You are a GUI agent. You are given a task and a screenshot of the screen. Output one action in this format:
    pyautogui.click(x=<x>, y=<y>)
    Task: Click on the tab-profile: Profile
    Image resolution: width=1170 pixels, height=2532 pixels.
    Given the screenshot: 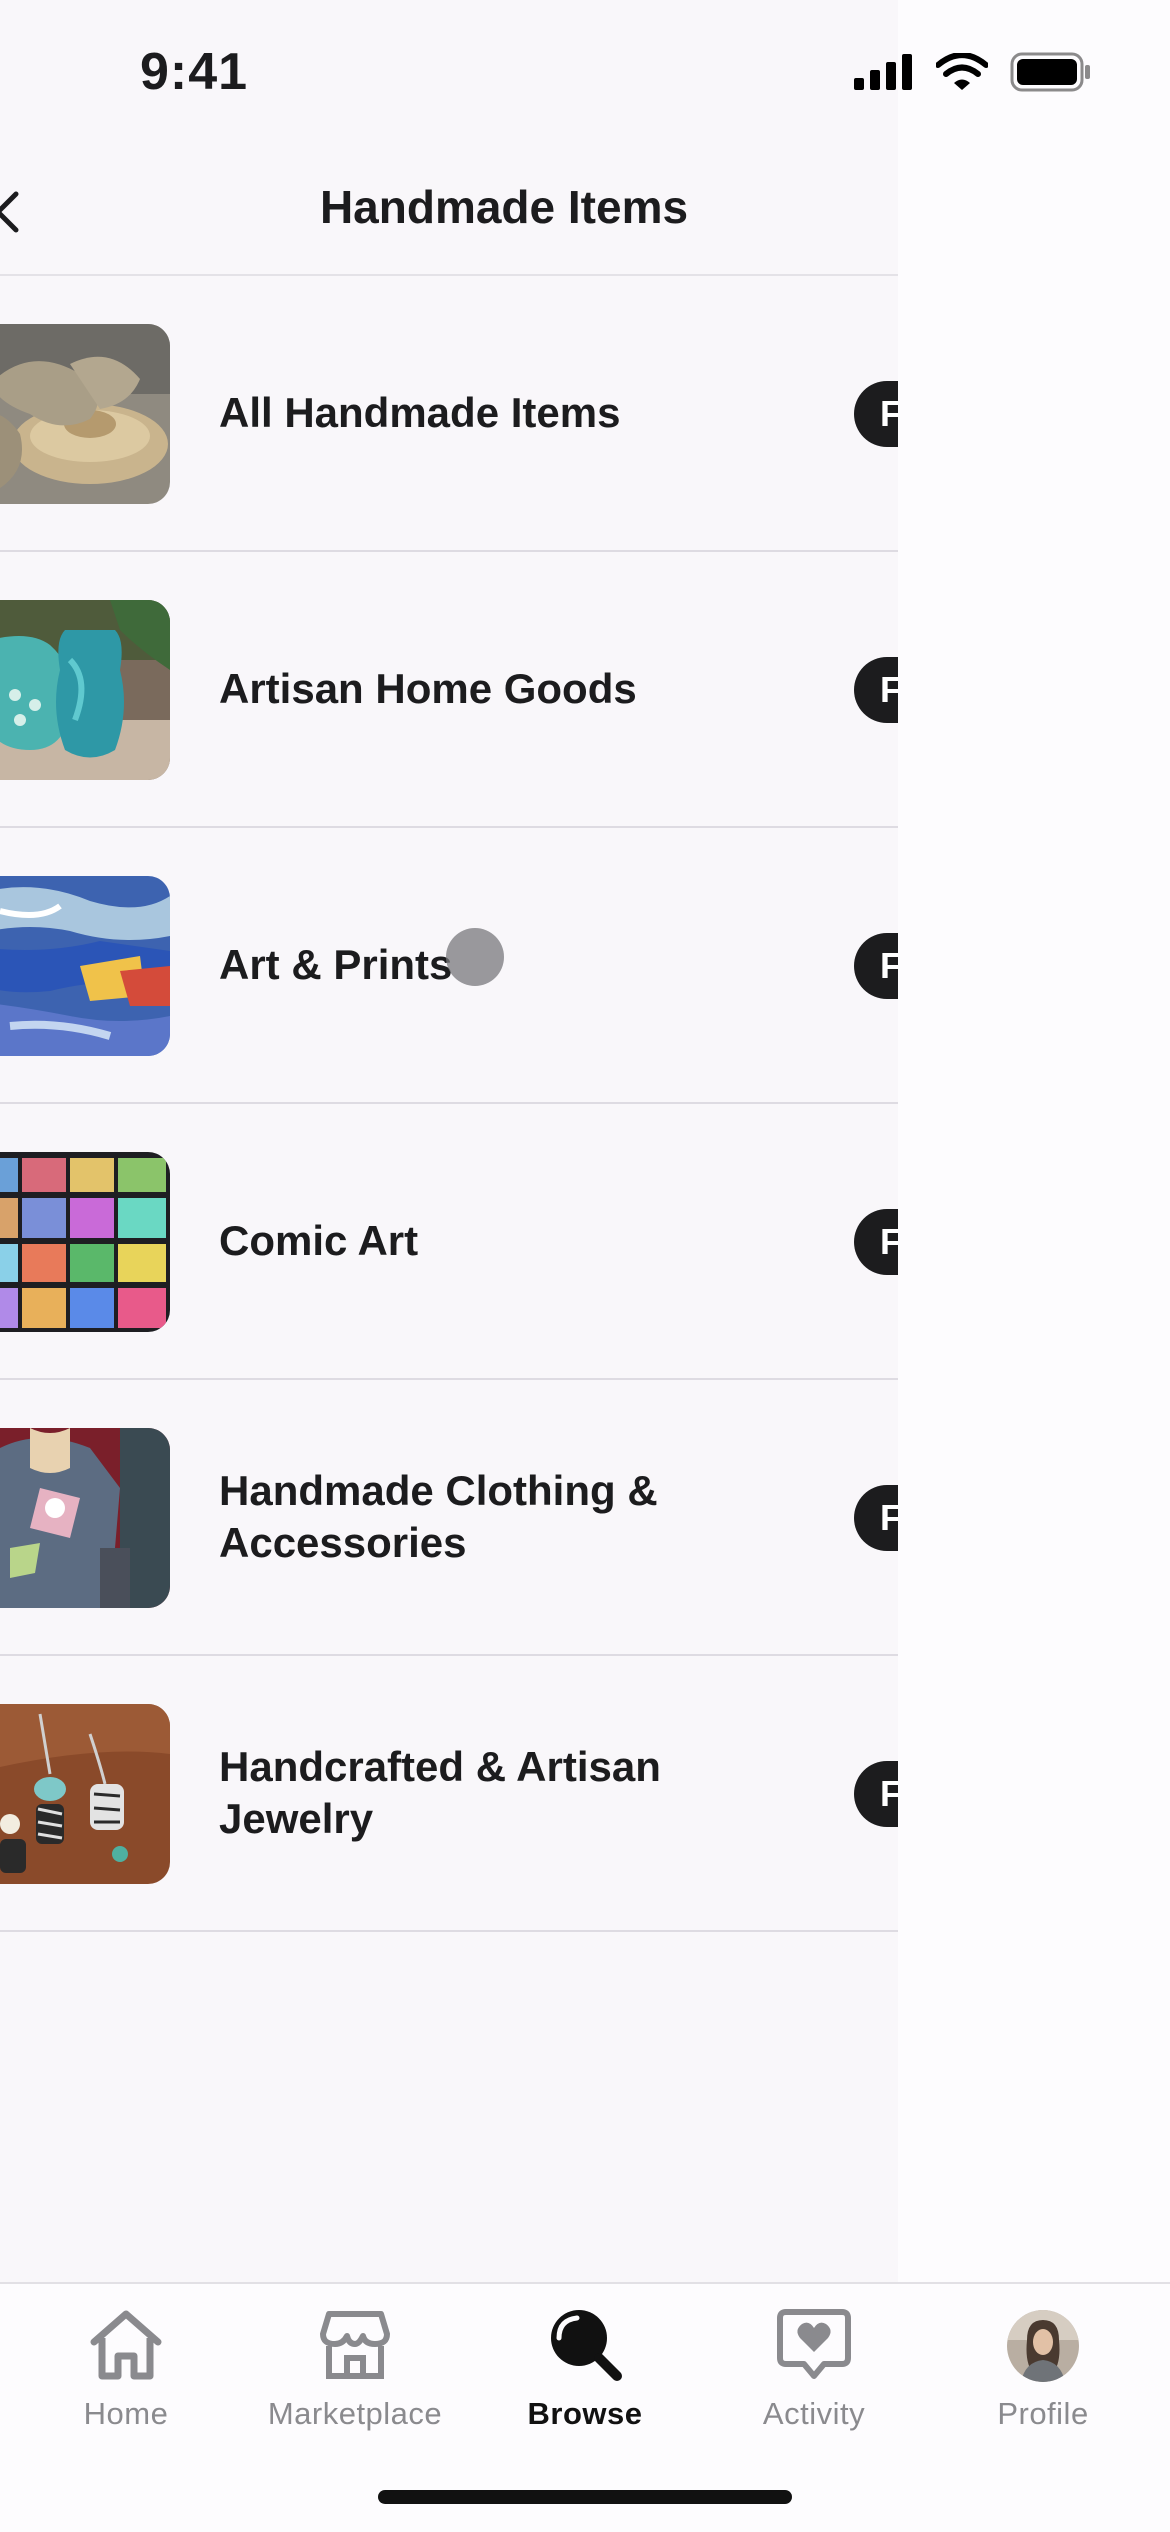 What is the action you would take?
    pyautogui.click(x=1043, y=2379)
    